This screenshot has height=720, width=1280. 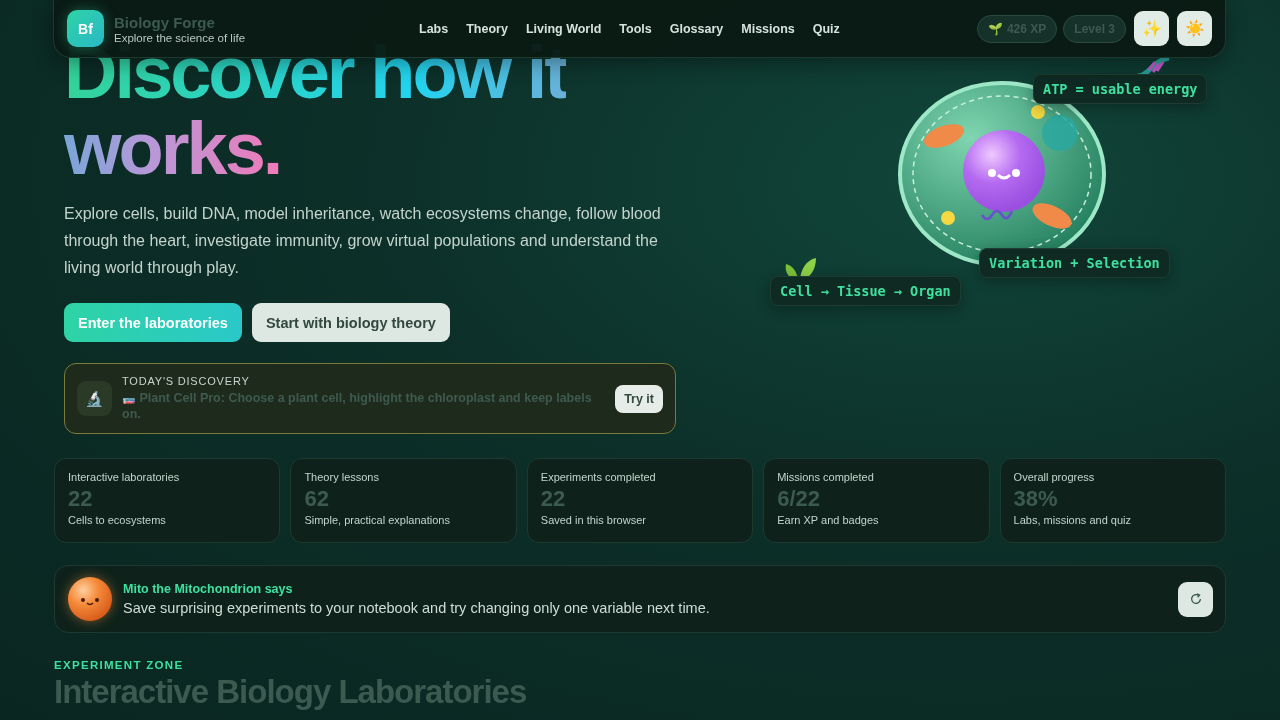 I want to click on secondary-button: Start with biology theory, so click(x=350, y=322).